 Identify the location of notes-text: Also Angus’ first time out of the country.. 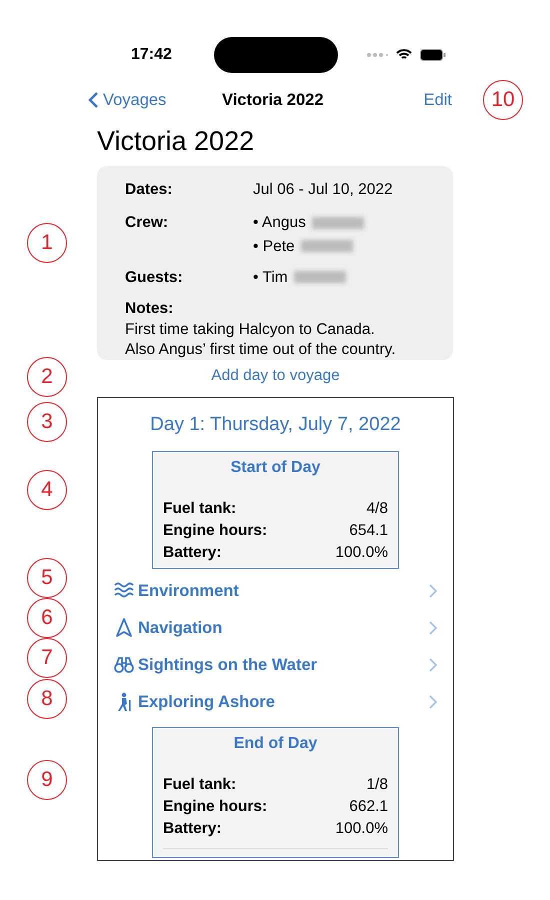
(261, 350).